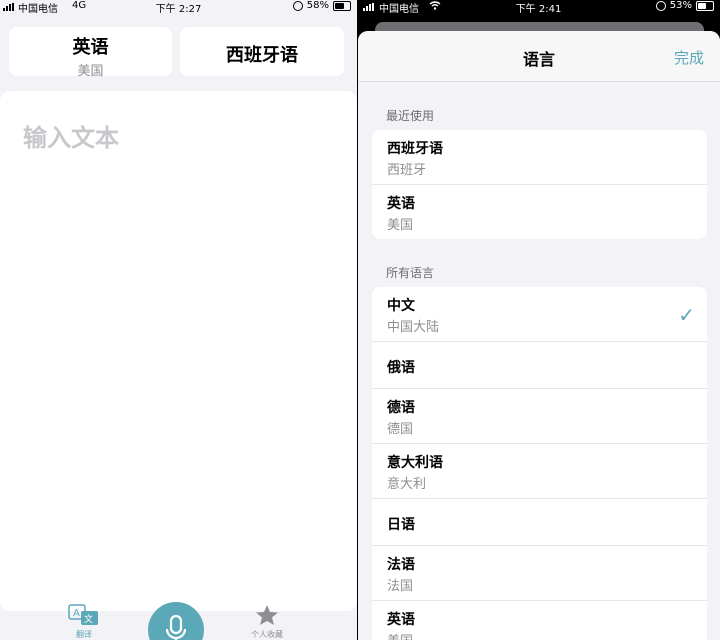 This screenshot has height=640, width=720. What do you see at coordinates (401, 306) in the screenshot?
I see `language-name: 中文` at bounding box center [401, 306].